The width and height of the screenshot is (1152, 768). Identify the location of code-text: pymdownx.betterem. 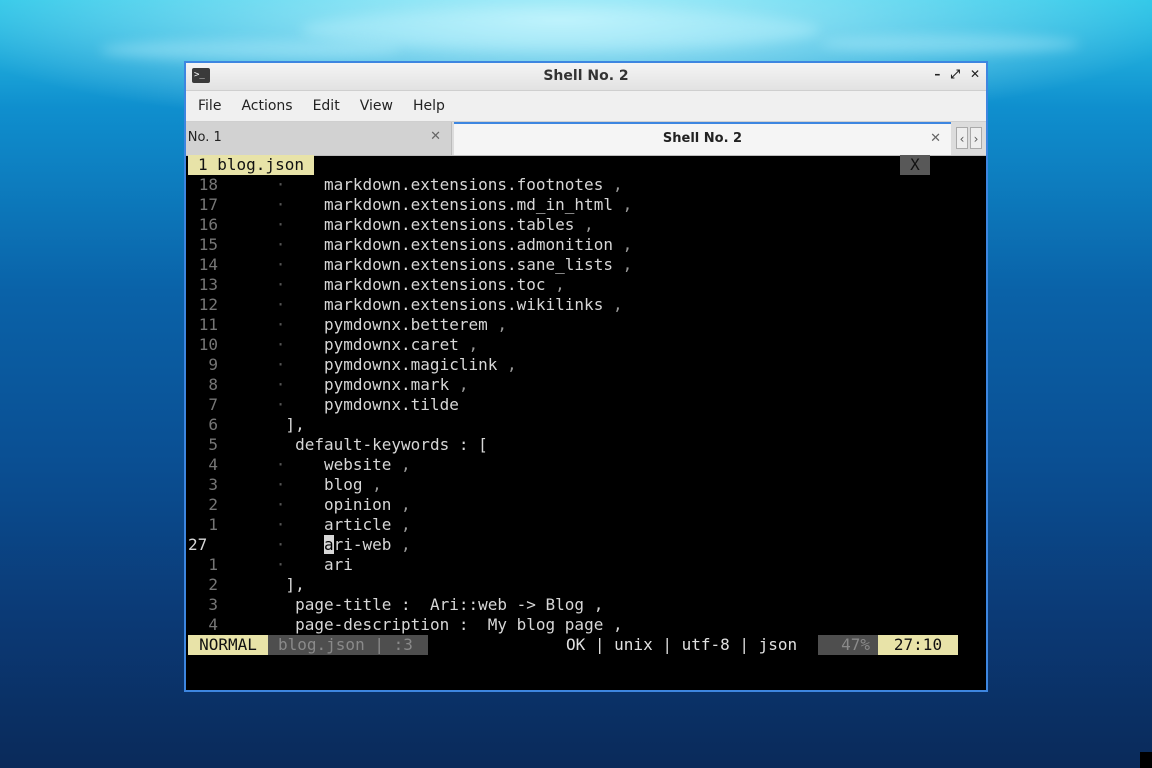
(405, 324).